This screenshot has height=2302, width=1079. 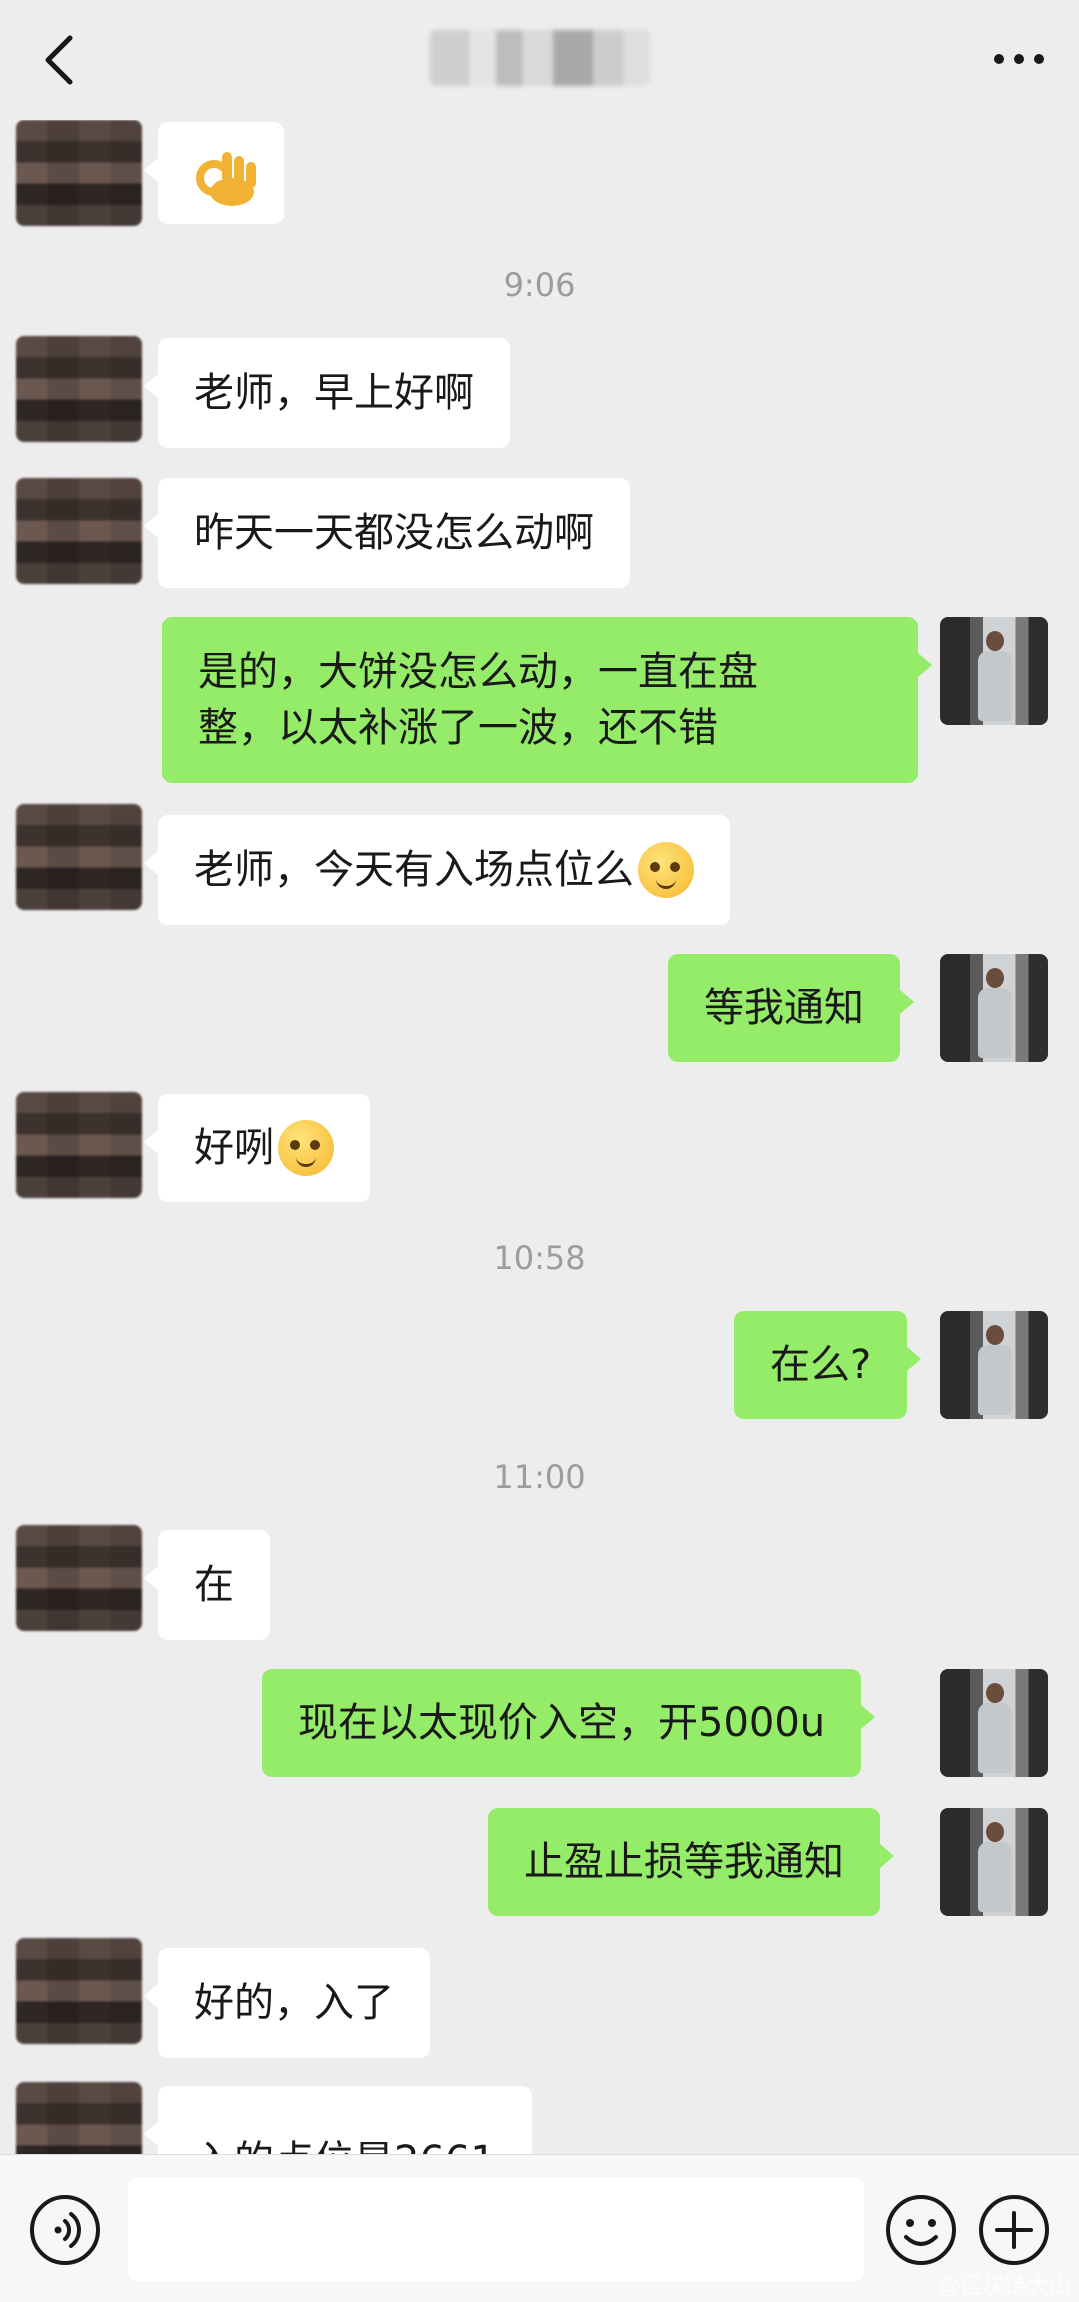 I want to click on message-text-line: 整，以太补涨了一波，还不错, so click(x=458, y=728).